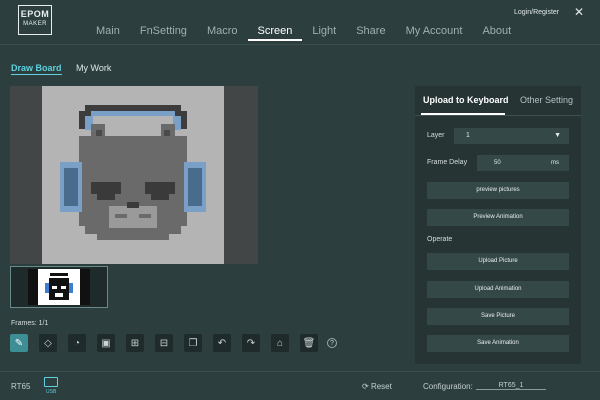 This screenshot has width=600, height=400. What do you see at coordinates (108, 33) in the screenshot?
I see `nav-main: Main` at bounding box center [108, 33].